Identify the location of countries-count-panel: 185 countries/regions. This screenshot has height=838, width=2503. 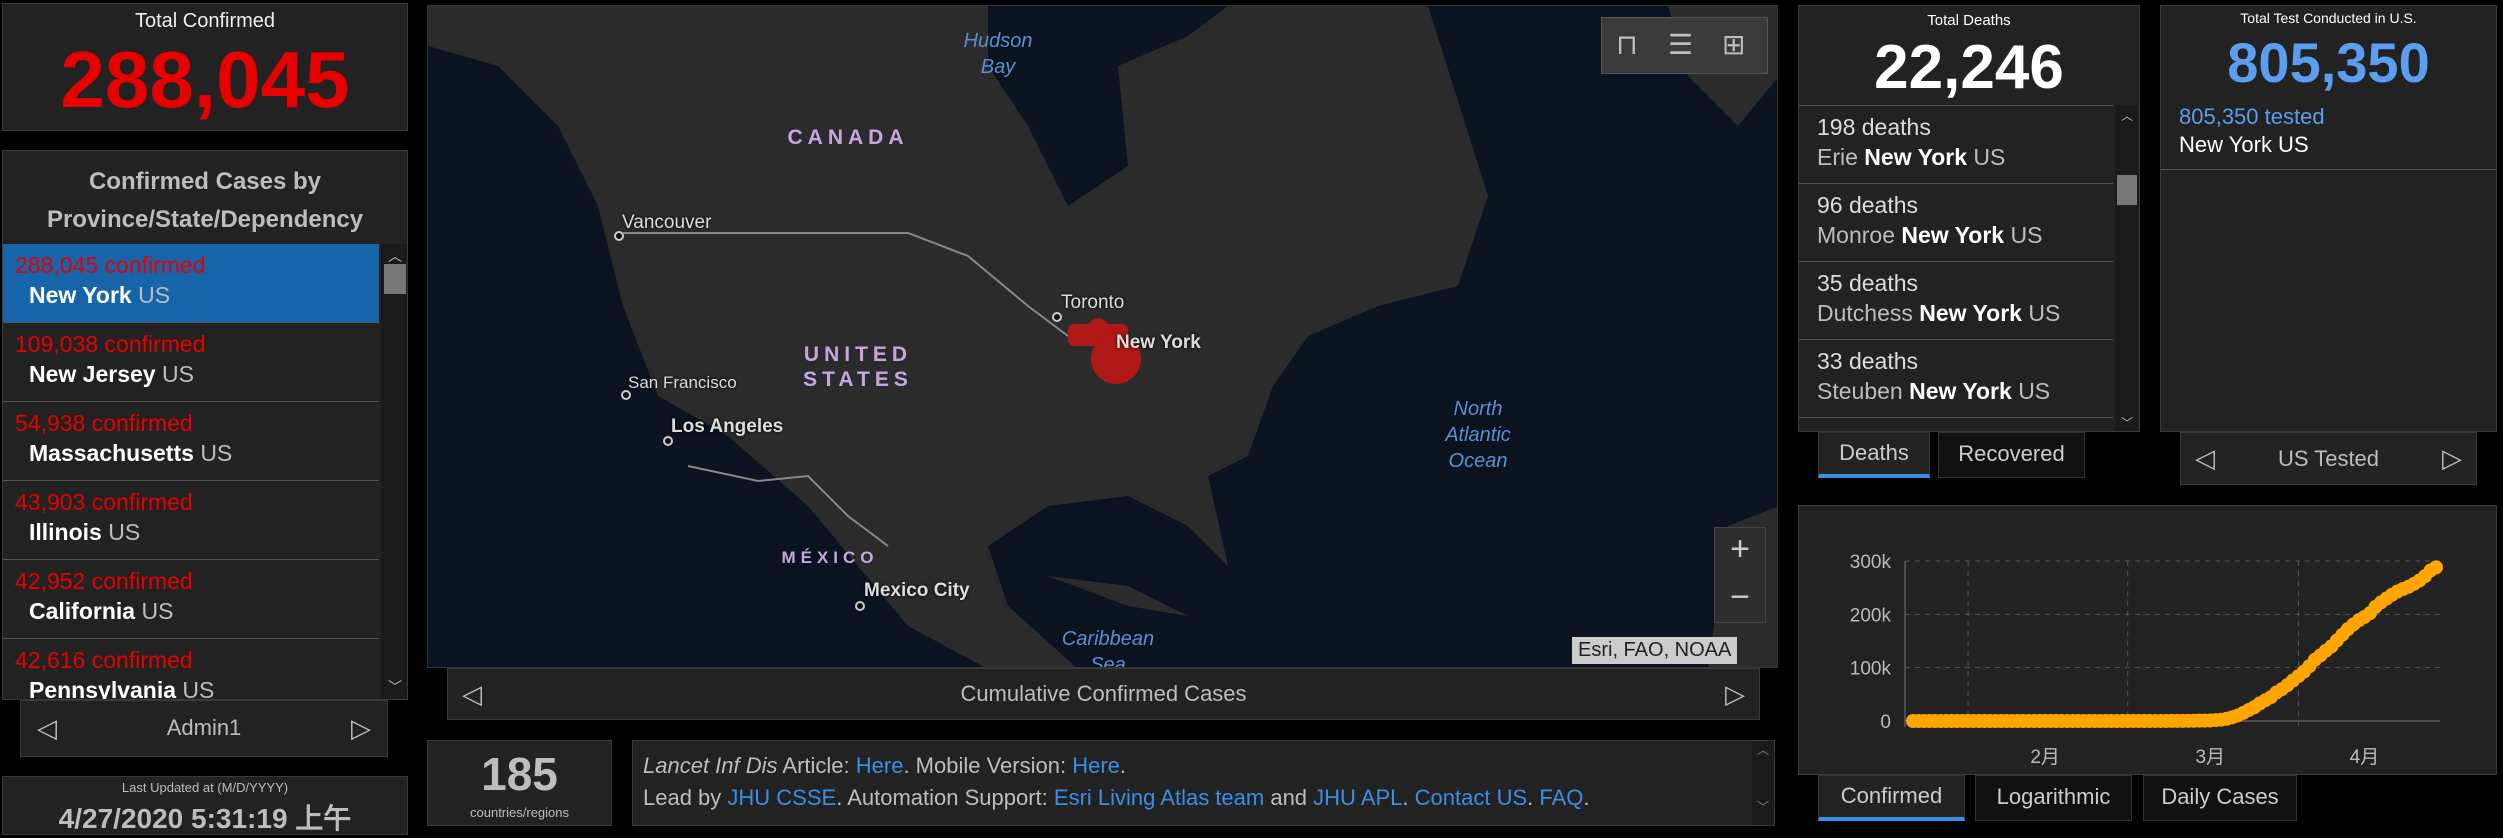
(519, 783).